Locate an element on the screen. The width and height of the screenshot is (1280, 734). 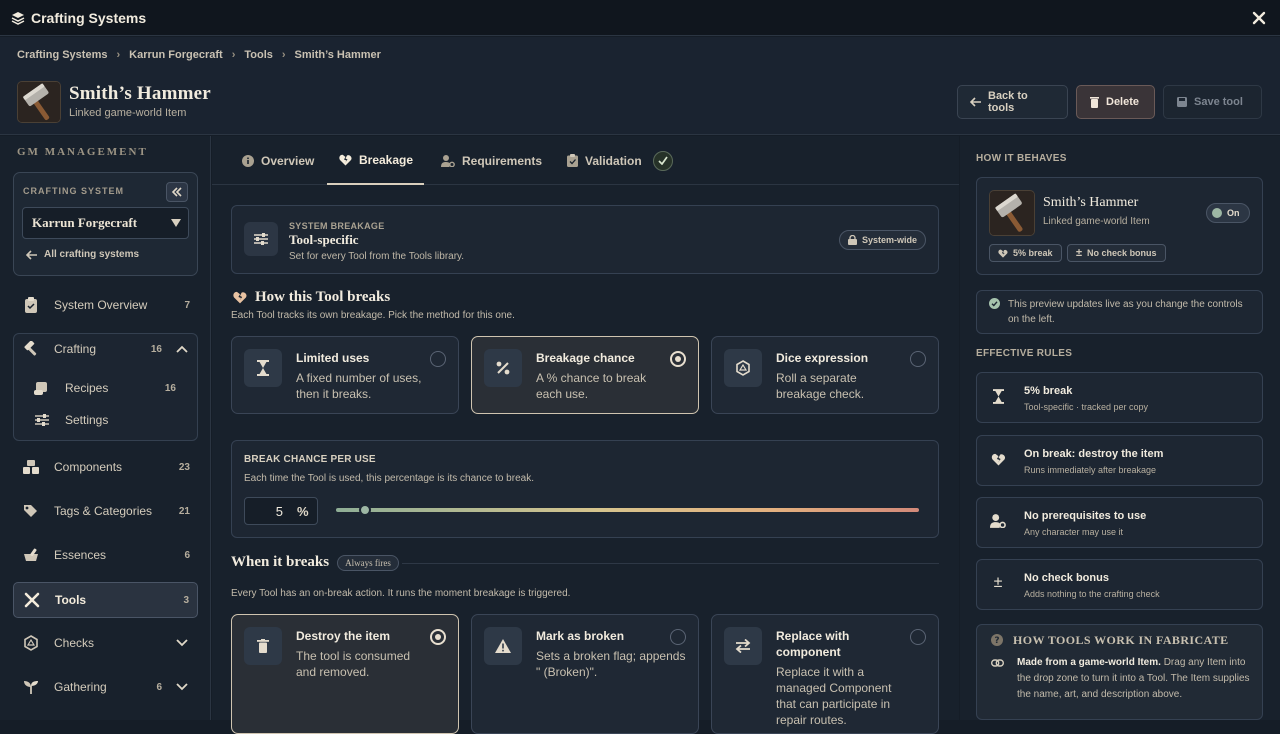
boxes-icon is located at coordinates (31, 467).